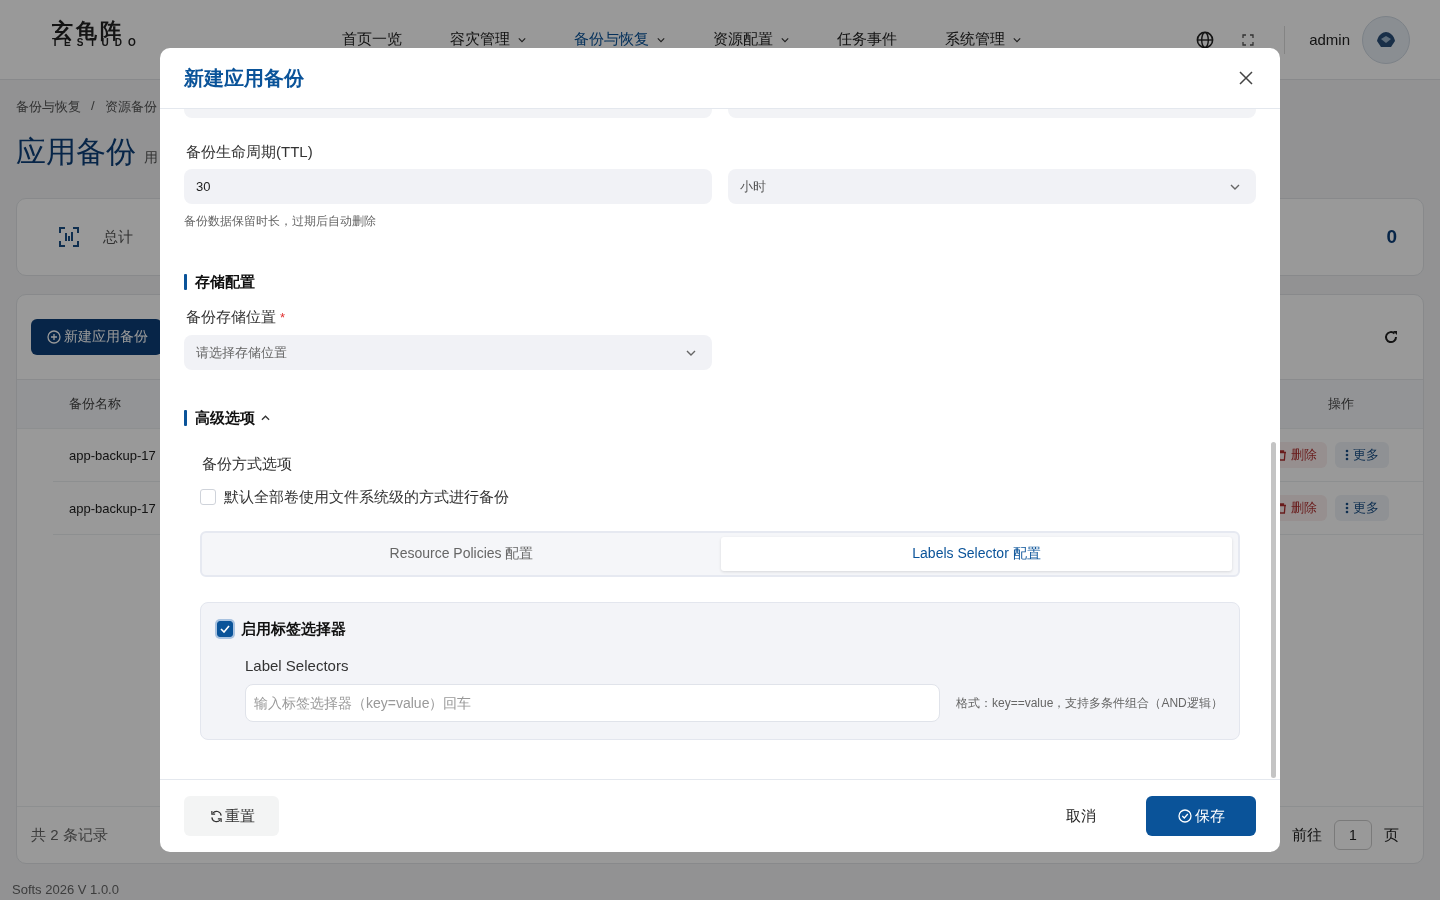  I want to click on page-title: 应用备份, so click(76, 152).